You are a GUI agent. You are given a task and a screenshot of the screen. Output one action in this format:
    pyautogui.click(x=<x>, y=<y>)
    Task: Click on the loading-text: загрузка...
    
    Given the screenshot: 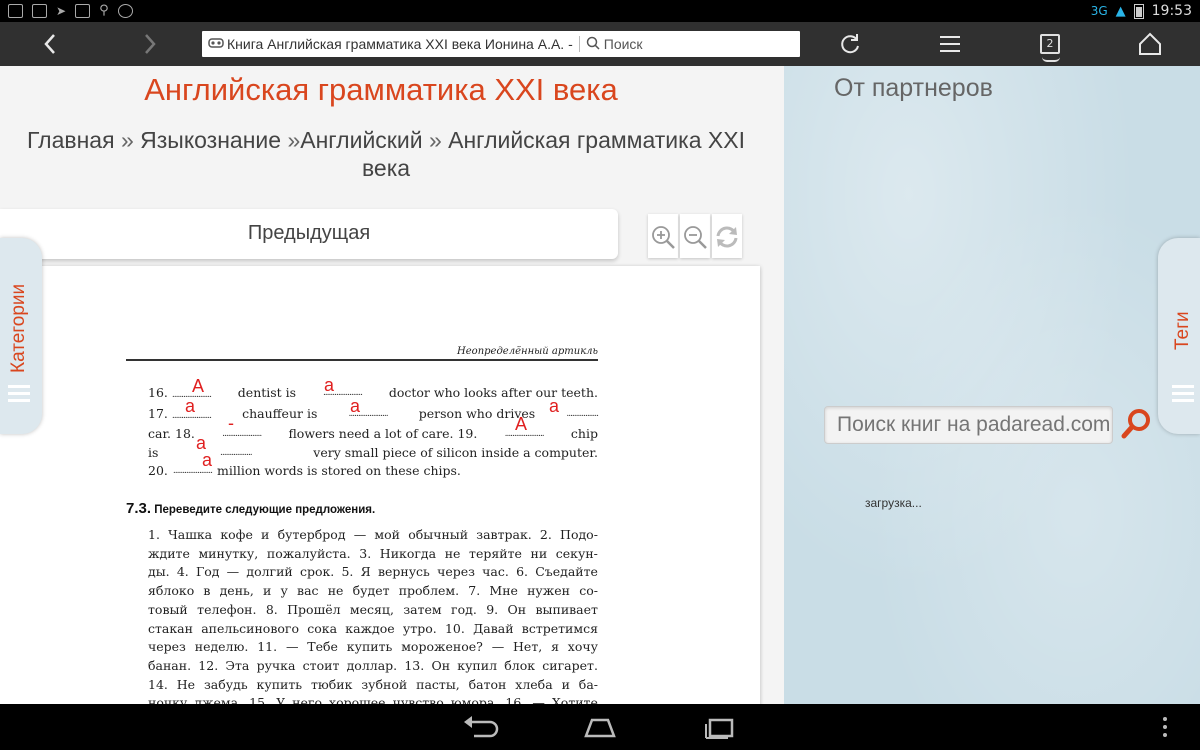 What is the action you would take?
    pyautogui.click(x=893, y=503)
    